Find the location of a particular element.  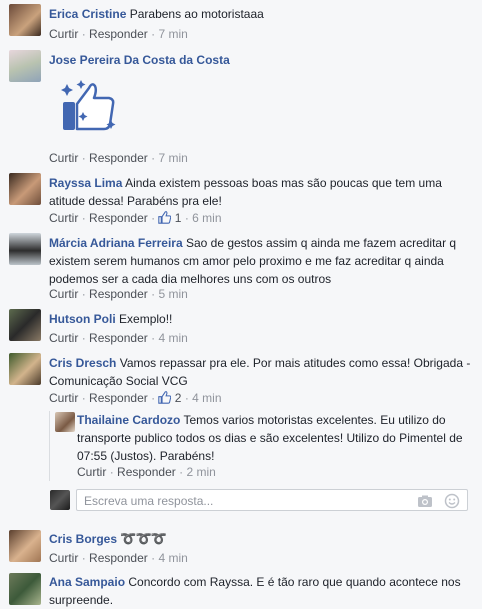

like-count: 2 is located at coordinates (171, 398).